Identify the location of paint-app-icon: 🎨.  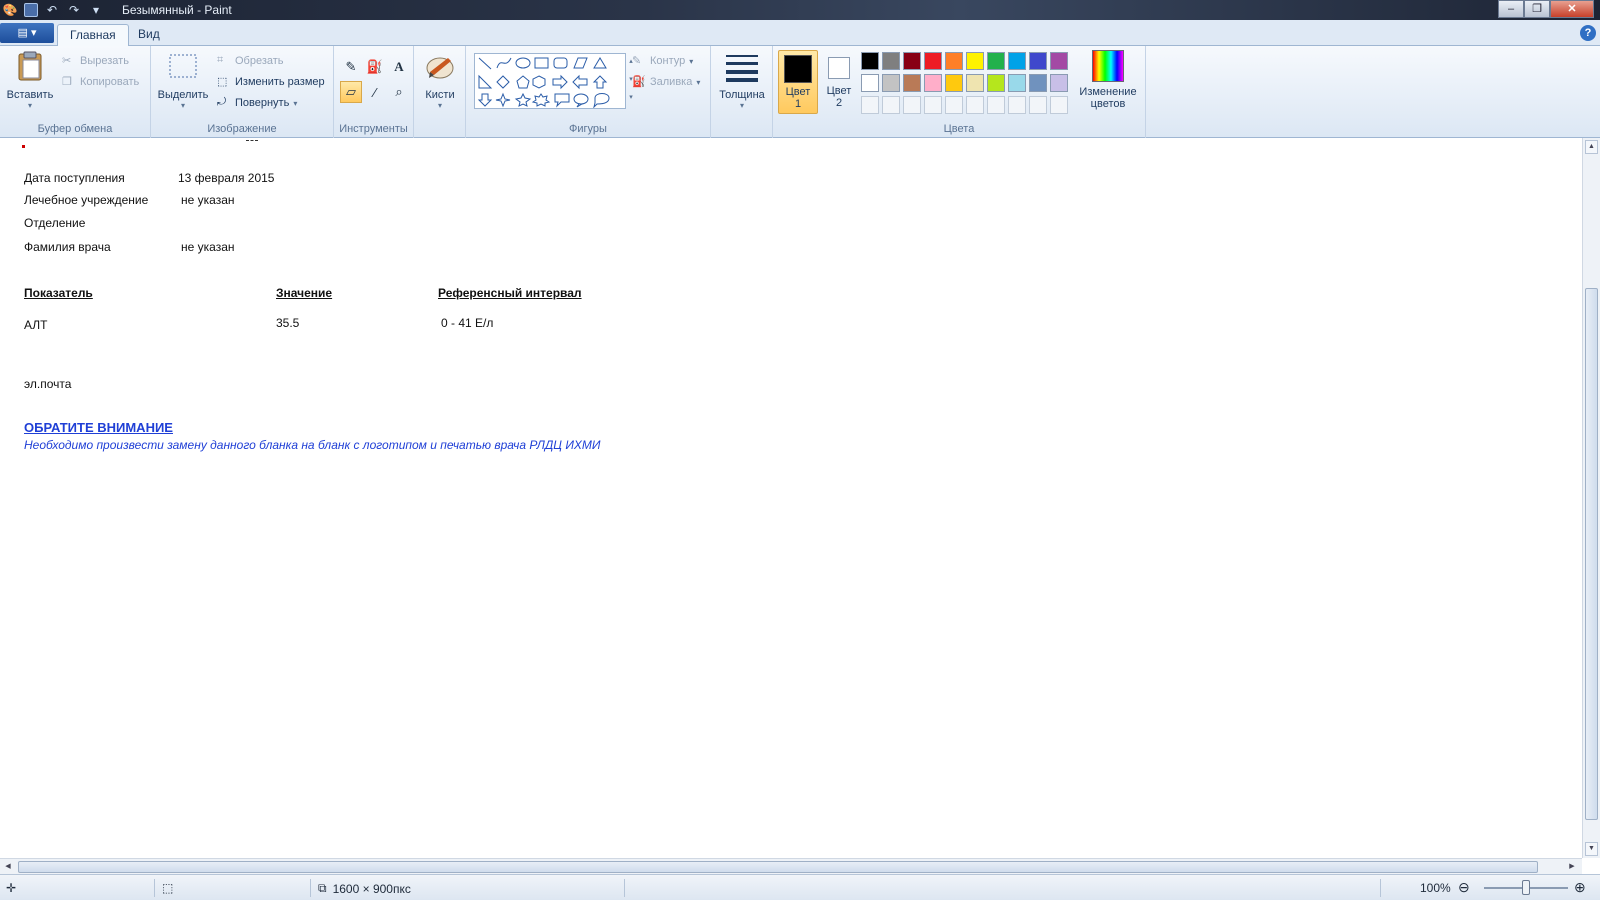
(10, 10).